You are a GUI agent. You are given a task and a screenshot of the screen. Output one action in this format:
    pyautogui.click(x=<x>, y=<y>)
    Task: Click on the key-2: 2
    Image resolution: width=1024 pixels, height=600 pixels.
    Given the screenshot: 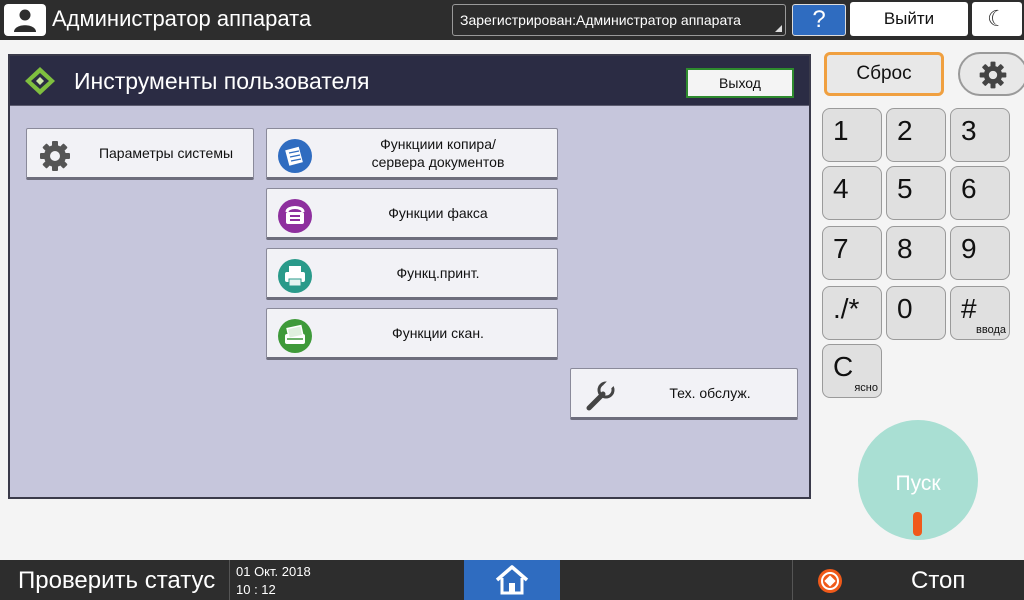 What is the action you would take?
    pyautogui.click(x=916, y=135)
    